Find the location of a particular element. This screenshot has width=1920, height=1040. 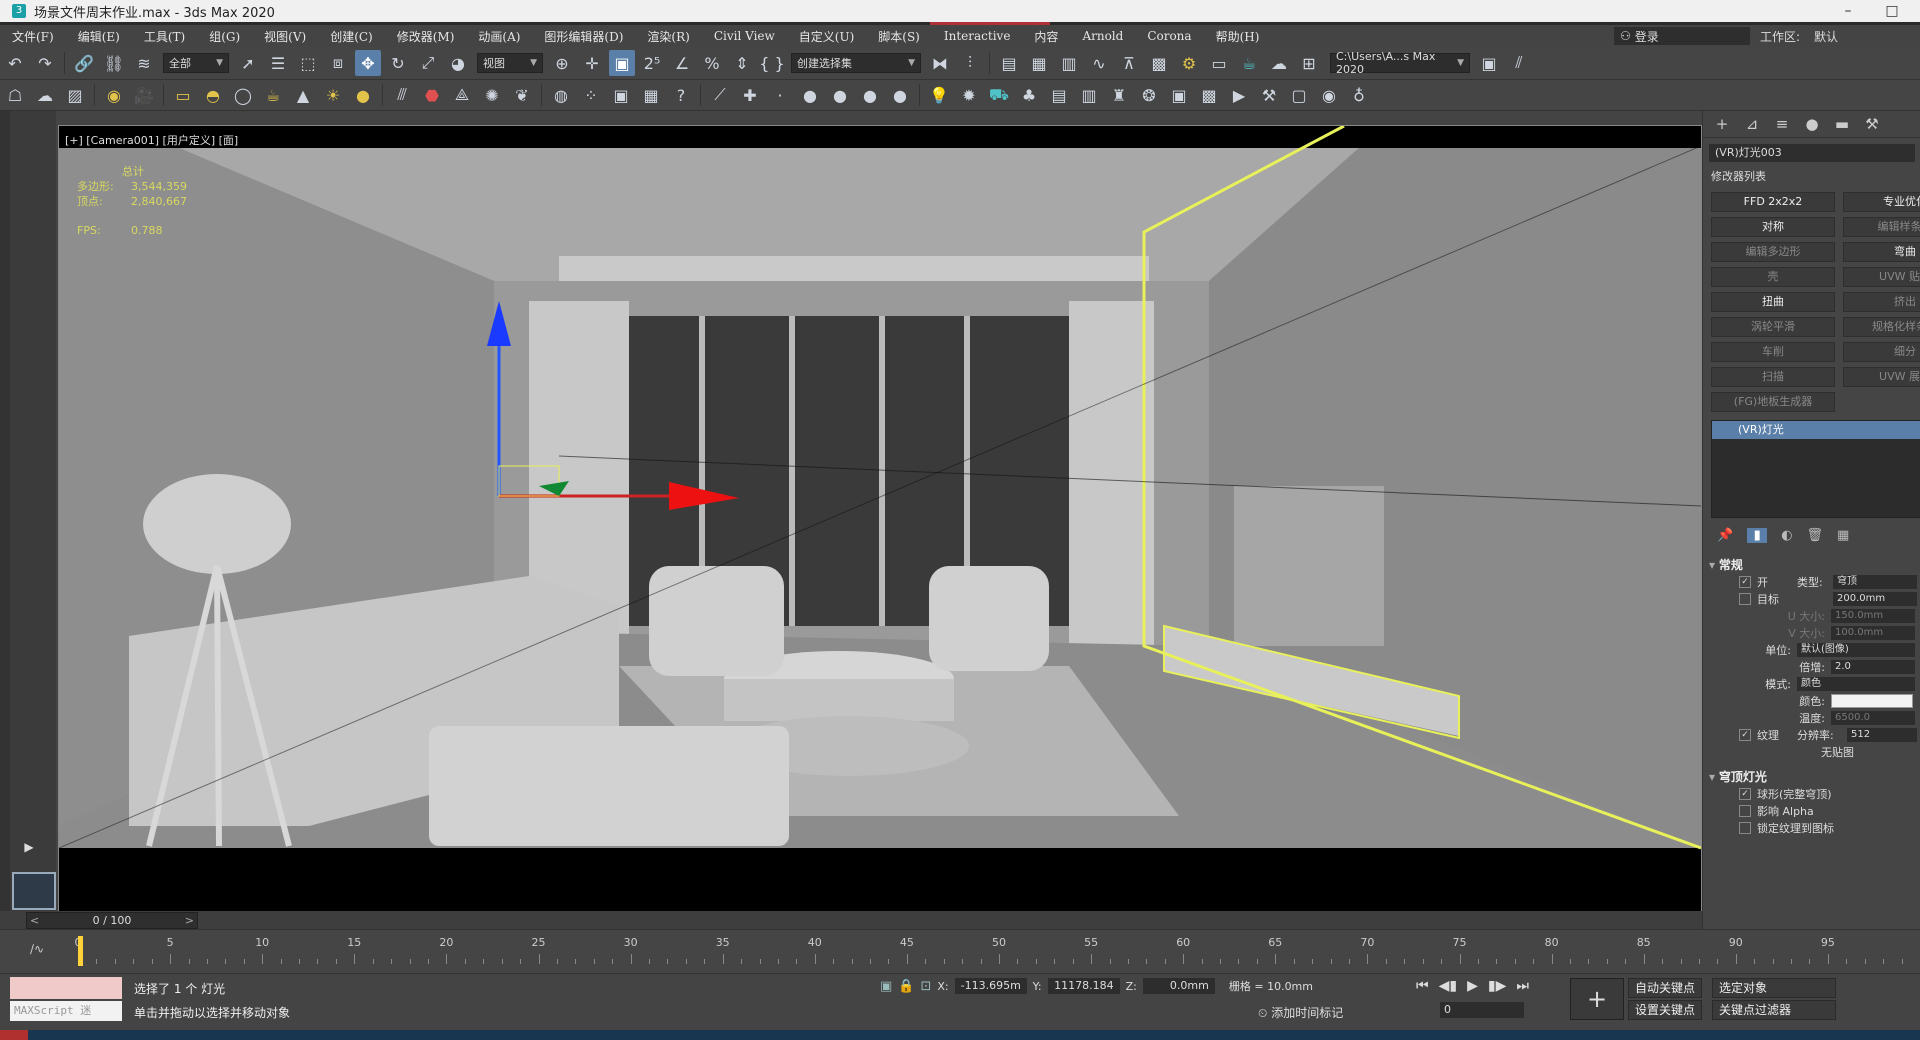

units-dropdown: 默认(图像) is located at coordinates (1856, 649).